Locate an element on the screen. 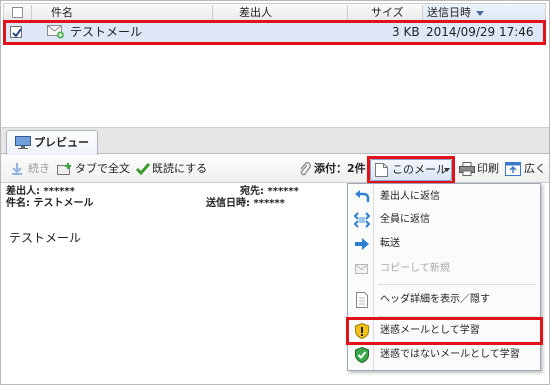 The image size is (550, 385). menu-item-learn-as-not-spam: 迷惑ではないメールとして学習 is located at coordinates (444, 355).